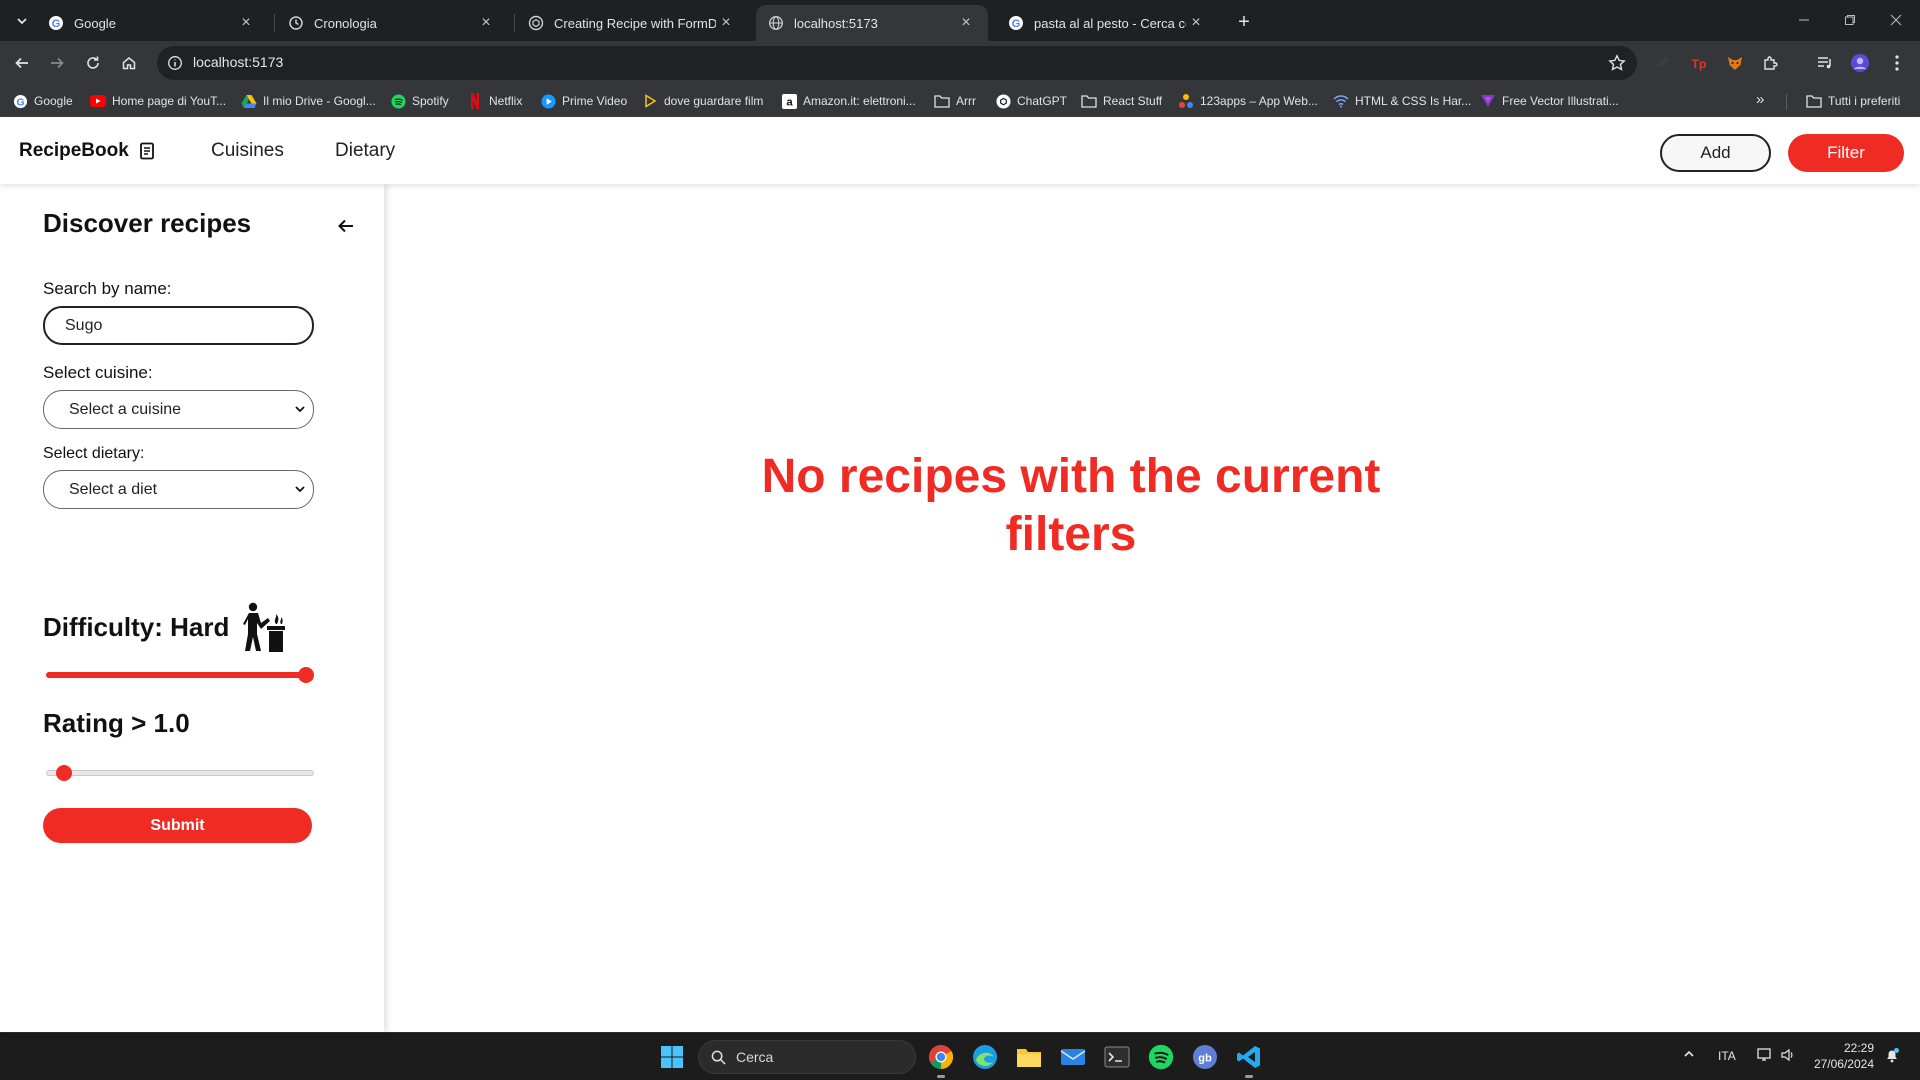 The height and width of the screenshot is (1080, 1920). What do you see at coordinates (702, 101) in the screenshot?
I see `bookmark-dove-guardare-film: dove guardare film` at bounding box center [702, 101].